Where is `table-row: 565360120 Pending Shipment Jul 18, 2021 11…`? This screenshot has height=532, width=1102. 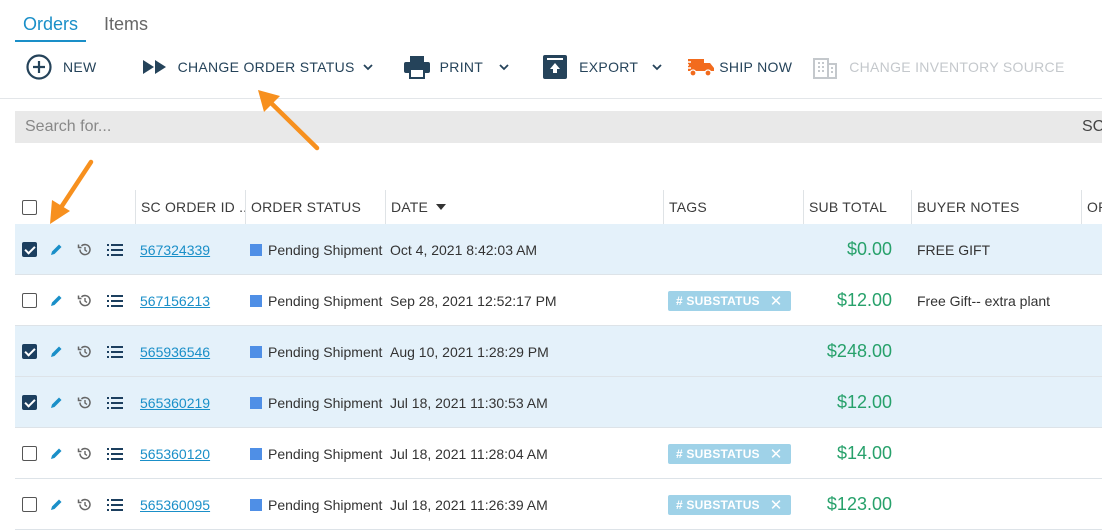 table-row: 565360120 Pending Shipment Jul 18, 2021 11… is located at coordinates (558, 453).